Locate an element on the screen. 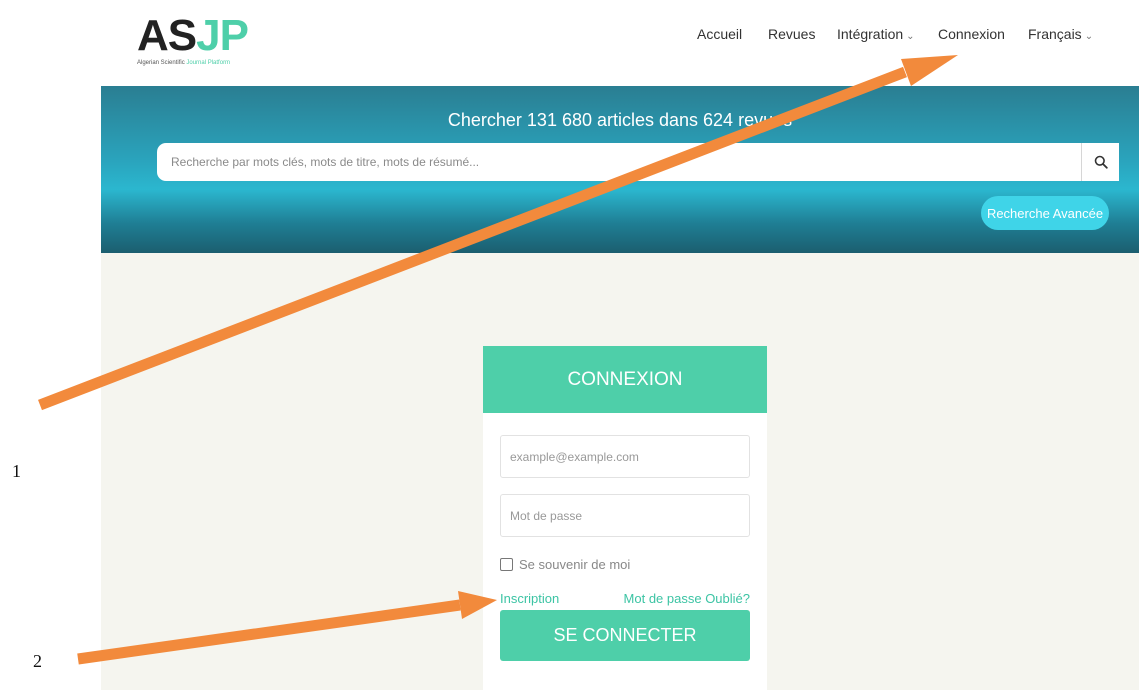  nav-label: Accueil is located at coordinates (720, 34).